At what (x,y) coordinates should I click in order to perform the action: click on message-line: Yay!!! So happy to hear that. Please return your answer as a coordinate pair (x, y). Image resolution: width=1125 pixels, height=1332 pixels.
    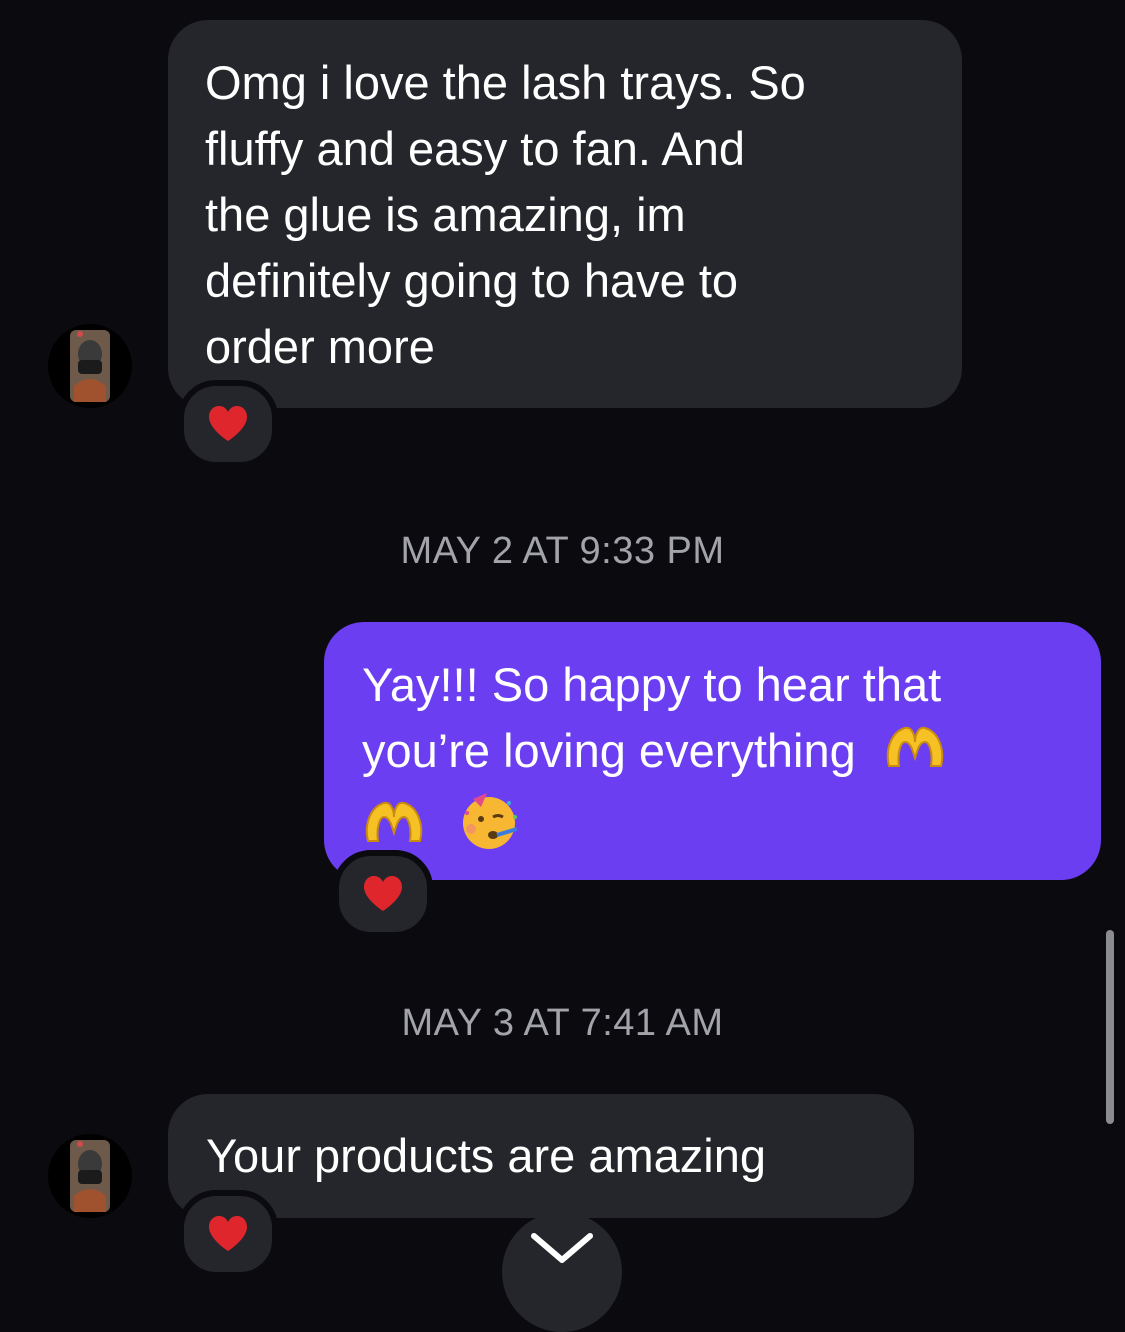
    Looking at the image, I should click on (652, 684).